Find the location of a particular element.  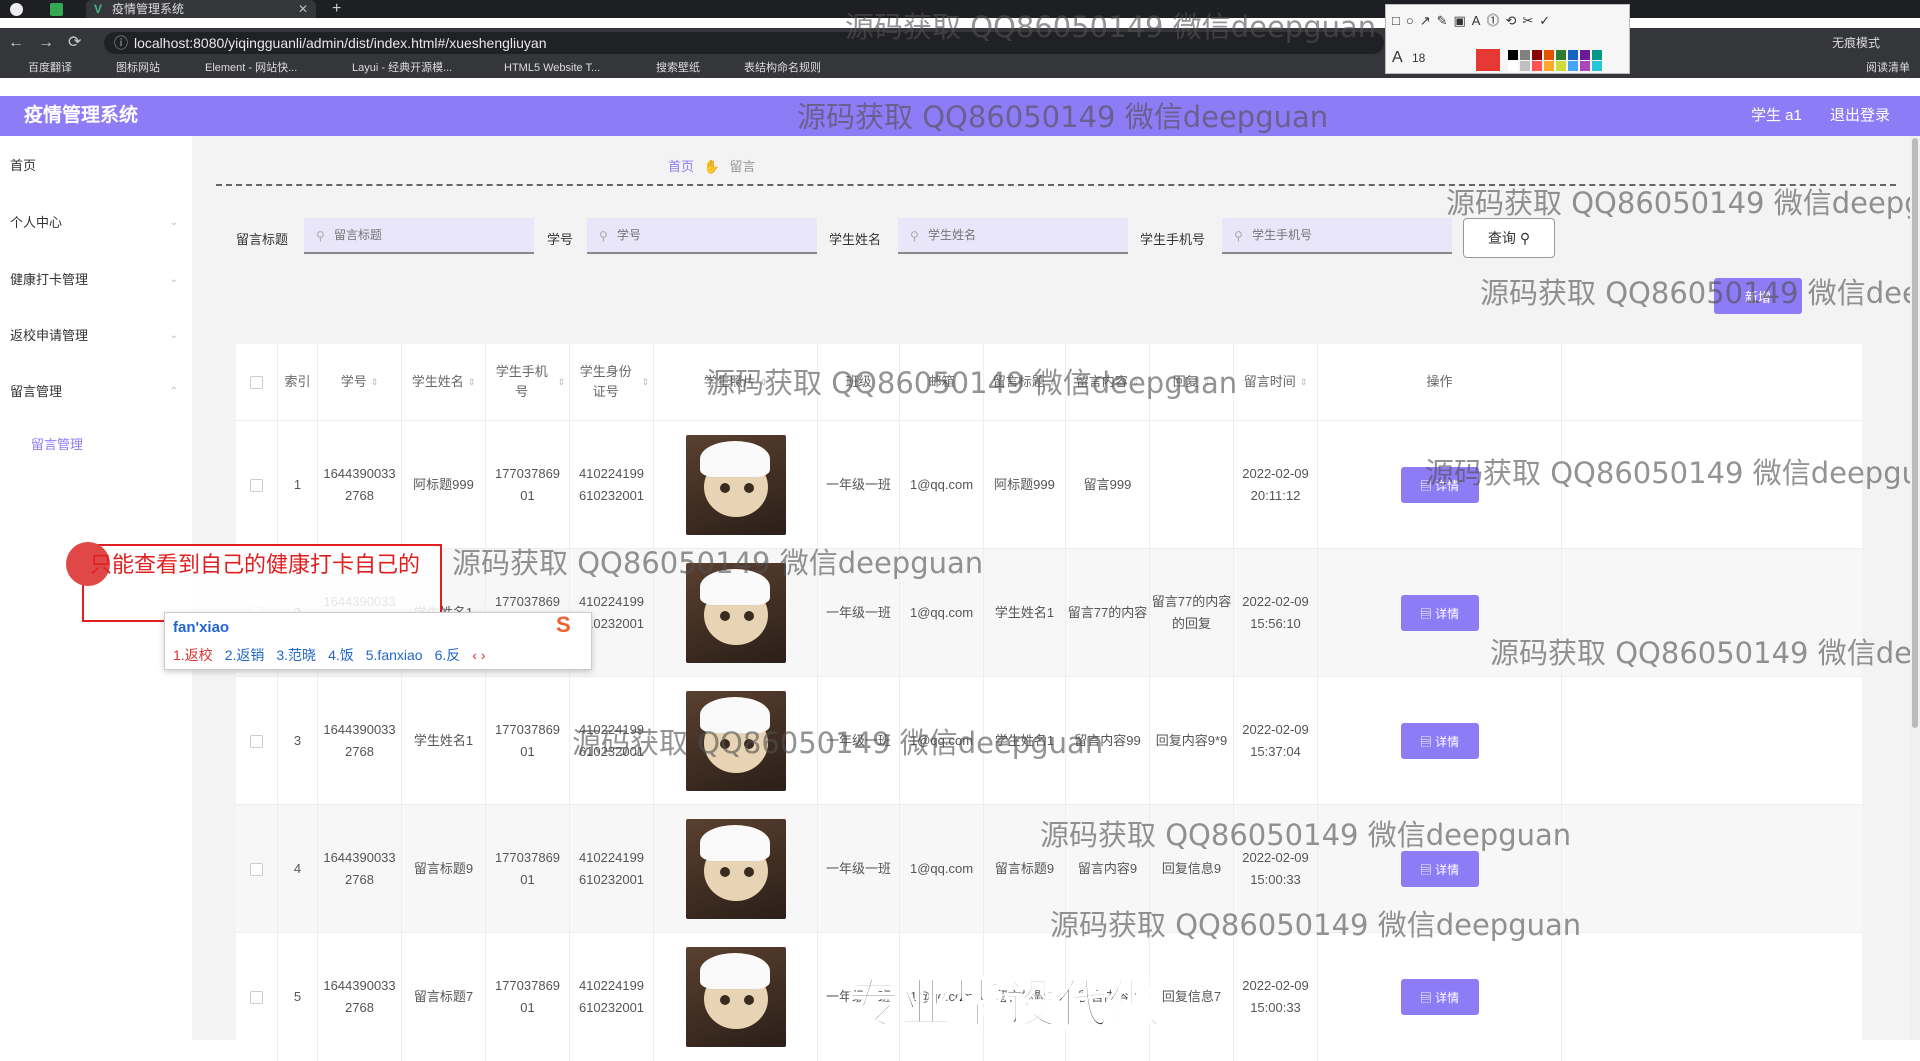

back-icon: ← is located at coordinates (16, 43).